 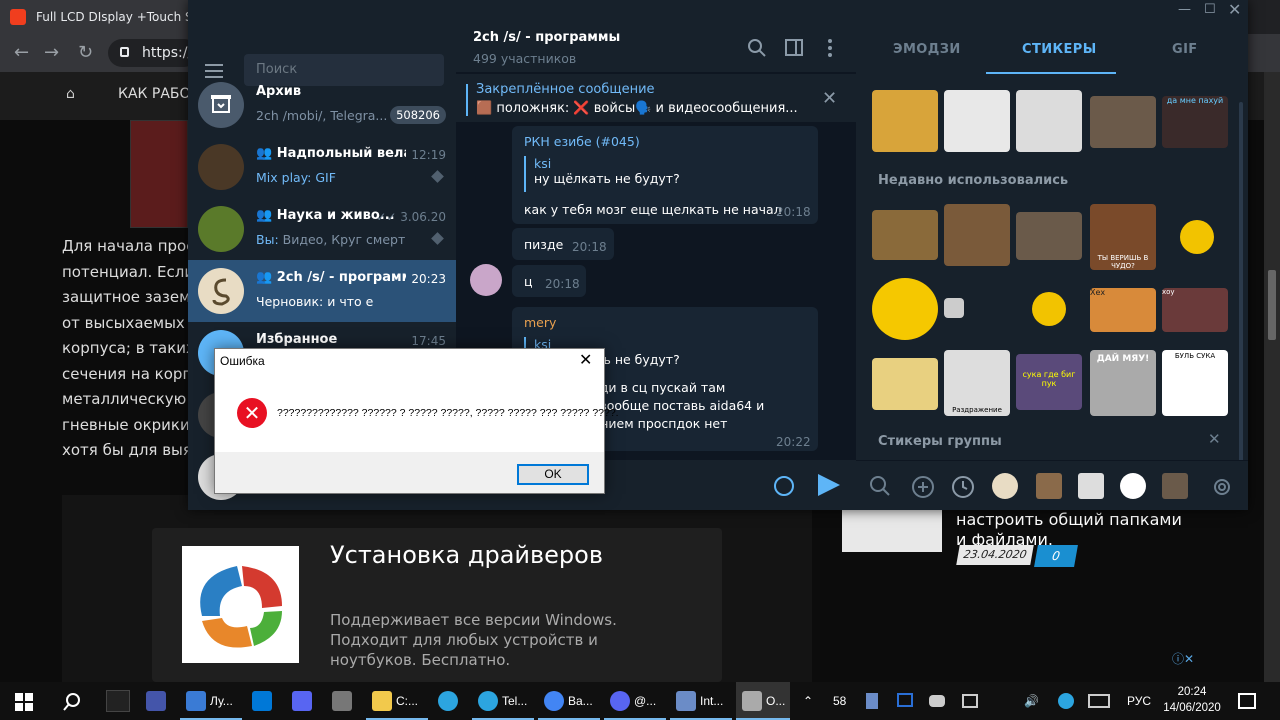 I want to click on tab-gif: GIF, so click(x=1185, y=49).